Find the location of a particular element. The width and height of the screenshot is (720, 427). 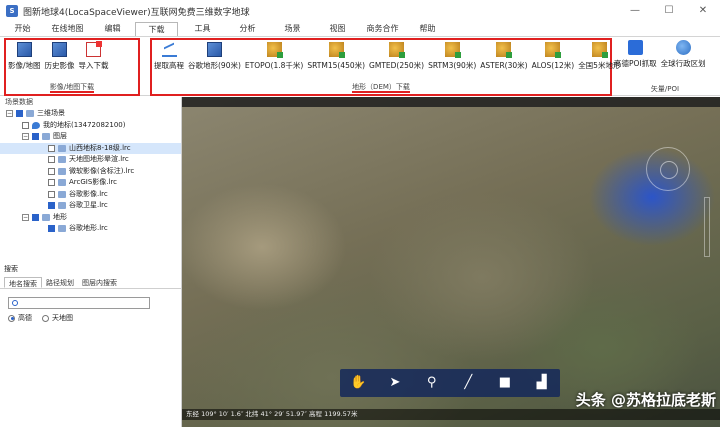

compass-icon is located at coordinates (668, 169).